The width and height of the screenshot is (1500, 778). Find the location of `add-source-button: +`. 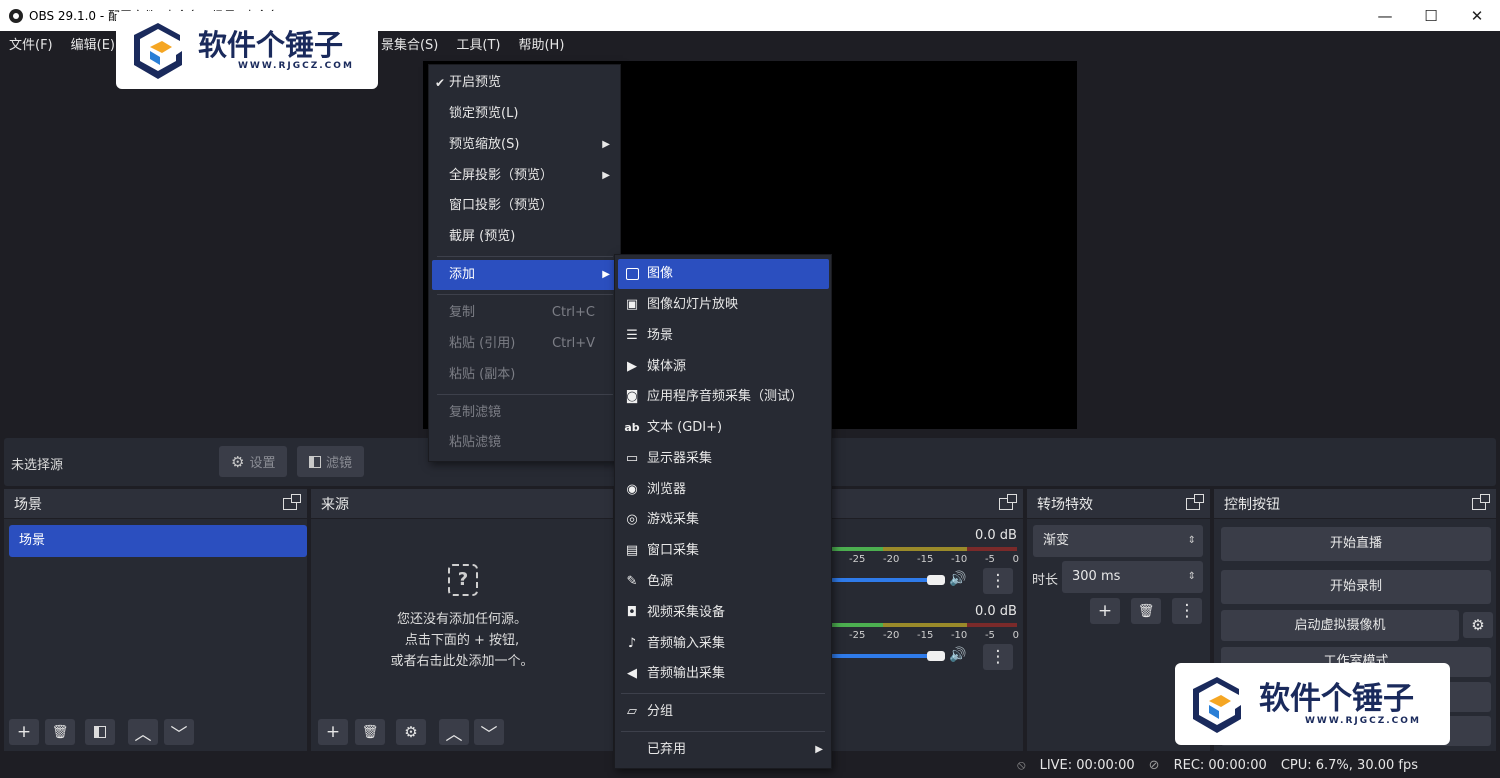

add-source-button: + is located at coordinates (333, 732).